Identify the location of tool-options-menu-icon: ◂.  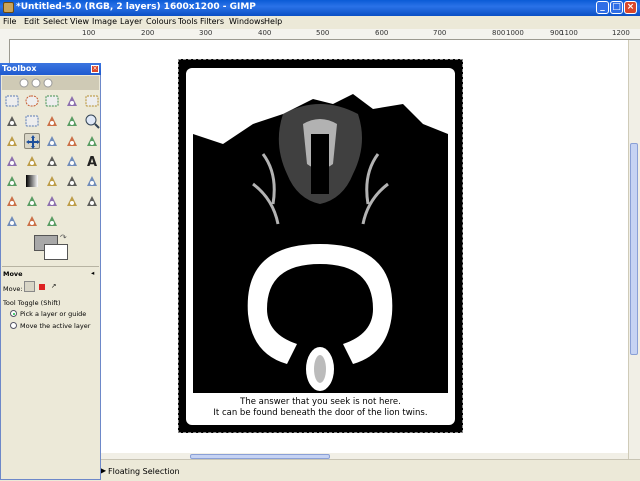
(92, 273).